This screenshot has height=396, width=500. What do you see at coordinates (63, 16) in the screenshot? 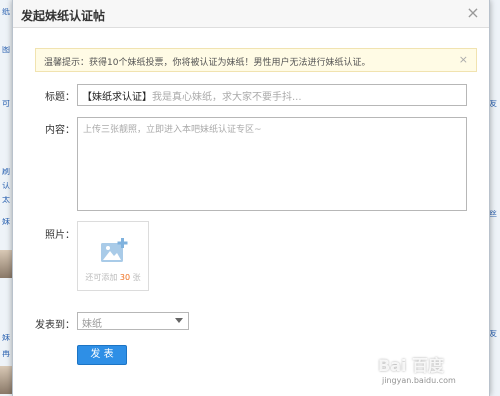
I see `dialog-title: 发起妹纸认证帖` at bounding box center [63, 16].